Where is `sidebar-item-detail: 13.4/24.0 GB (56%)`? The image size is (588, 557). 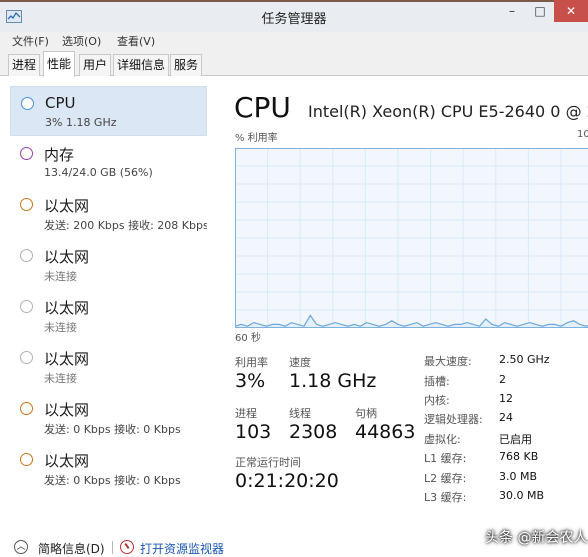
sidebar-item-detail: 13.4/24.0 GB (56%) is located at coordinates (98, 172).